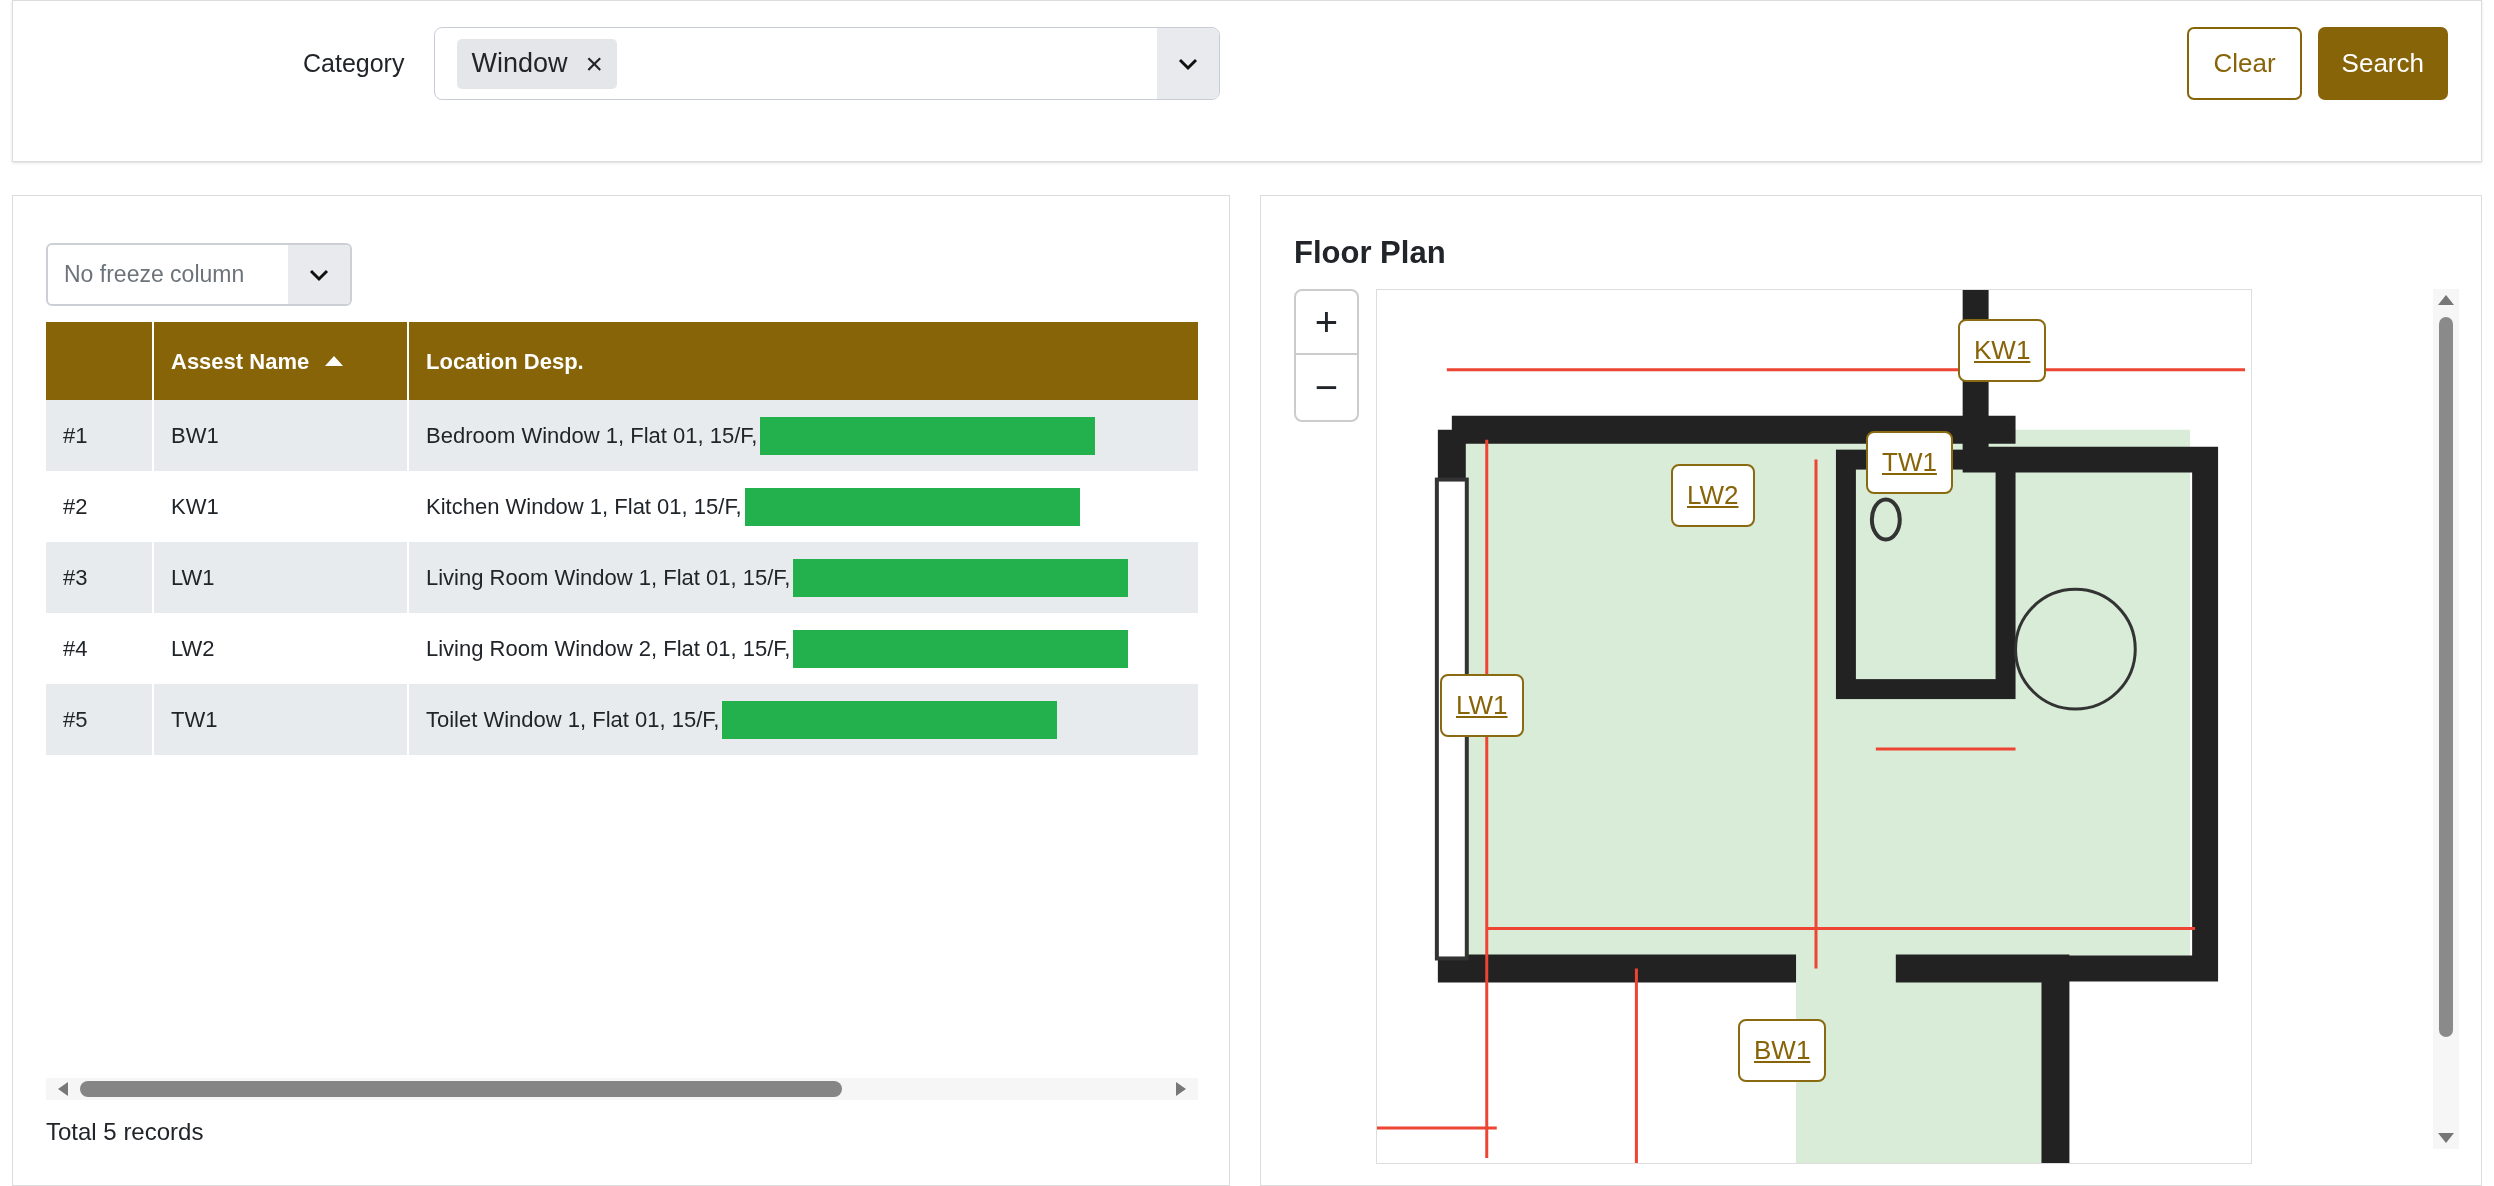 This screenshot has height=1186, width=2494. I want to click on zoom-in-button: +, so click(1326, 322).